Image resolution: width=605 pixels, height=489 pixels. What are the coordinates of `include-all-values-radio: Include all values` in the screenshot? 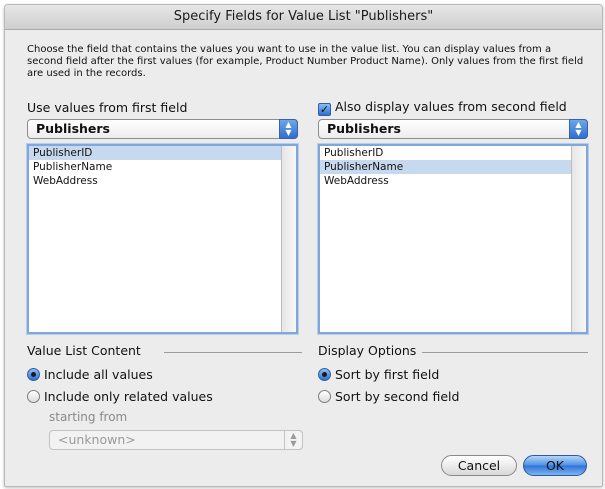 It's located at (90, 375).